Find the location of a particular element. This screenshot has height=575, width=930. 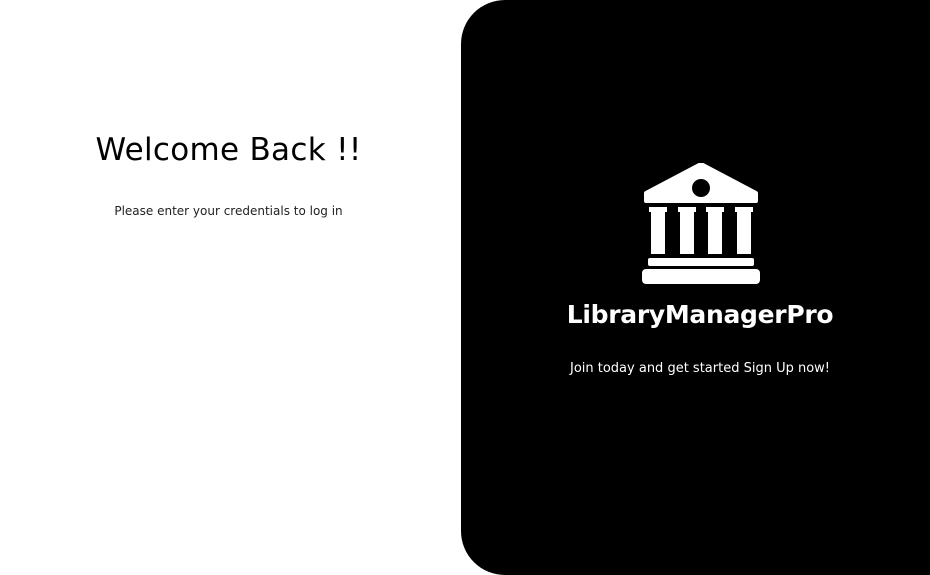

welcome-title: Welcome Back !! is located at coordinates (228, 150).